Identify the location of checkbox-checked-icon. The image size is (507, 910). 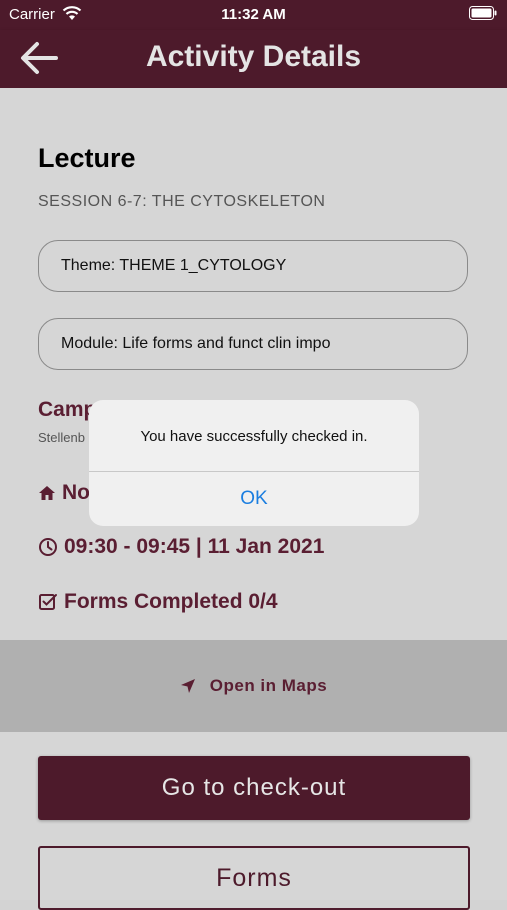
(48, 602).